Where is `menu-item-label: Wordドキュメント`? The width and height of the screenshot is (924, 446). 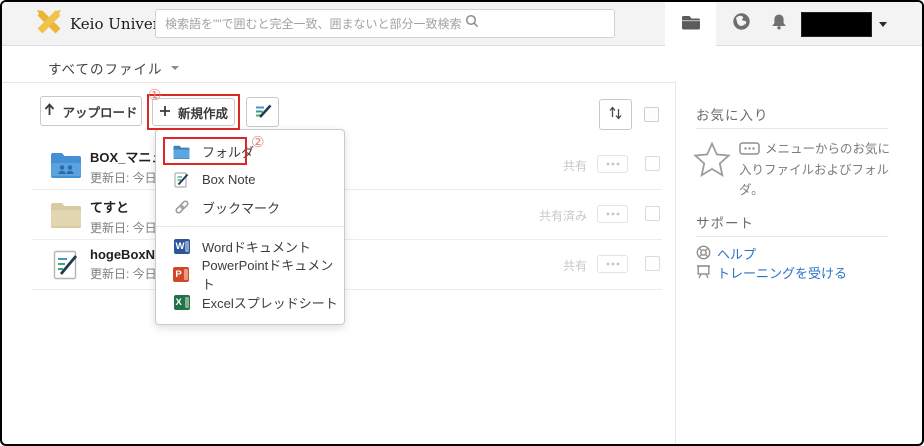 menu-item-label: Wordドキュメント is located at coordinates (256, 247).